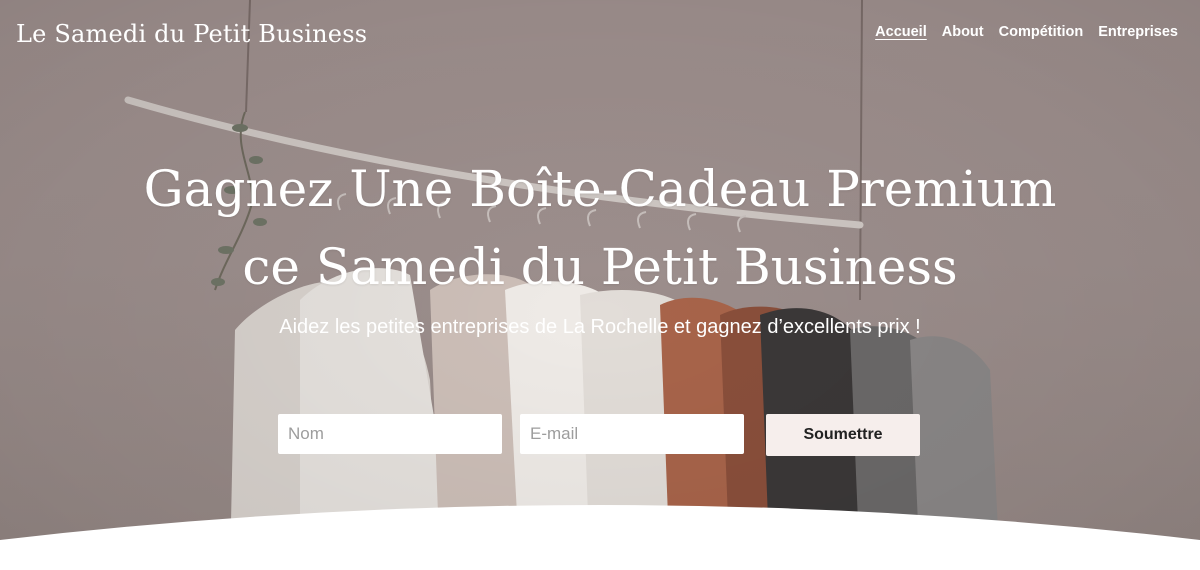 The height and width of the screenshot is (570, 1200). Describe the element at coordinates (1138, 32) in the screenshot. I see `nav-item-entreprises: Entreprises` at that location.